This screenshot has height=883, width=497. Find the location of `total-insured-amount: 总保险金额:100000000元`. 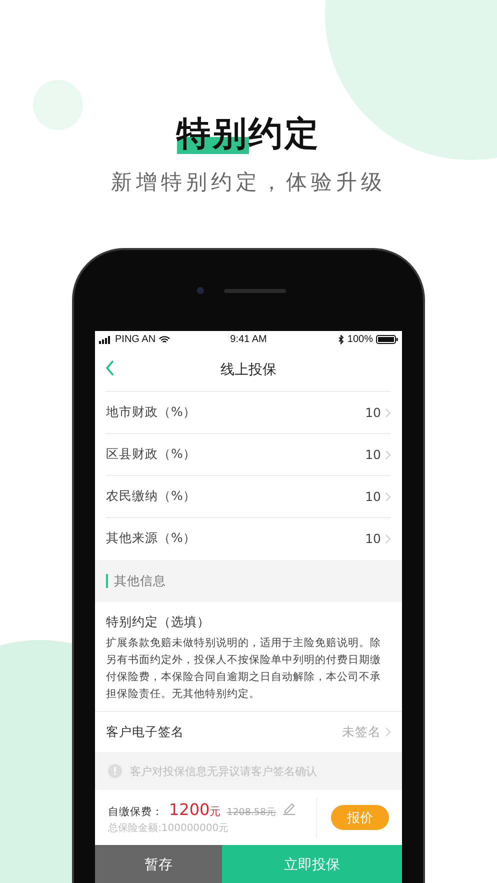

total-insured-amount: 总保险金额:100000000元 is located at coordinates (169, 828).